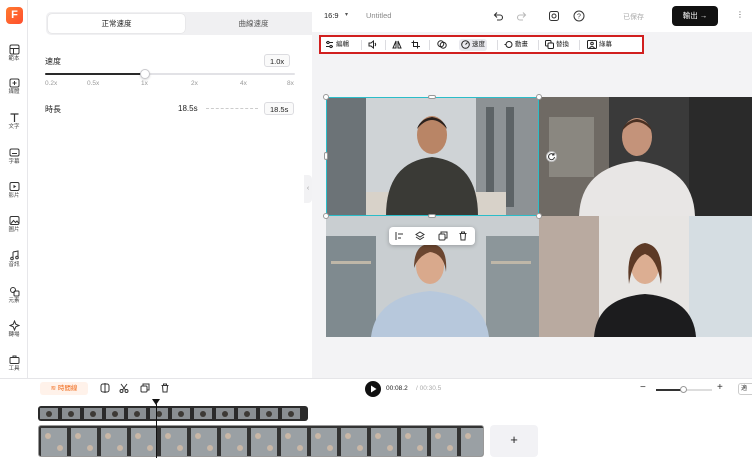 The width and height of the screenshot is (752, 460). I want to click on rail-item-media: 媒體, so click(14, 90).